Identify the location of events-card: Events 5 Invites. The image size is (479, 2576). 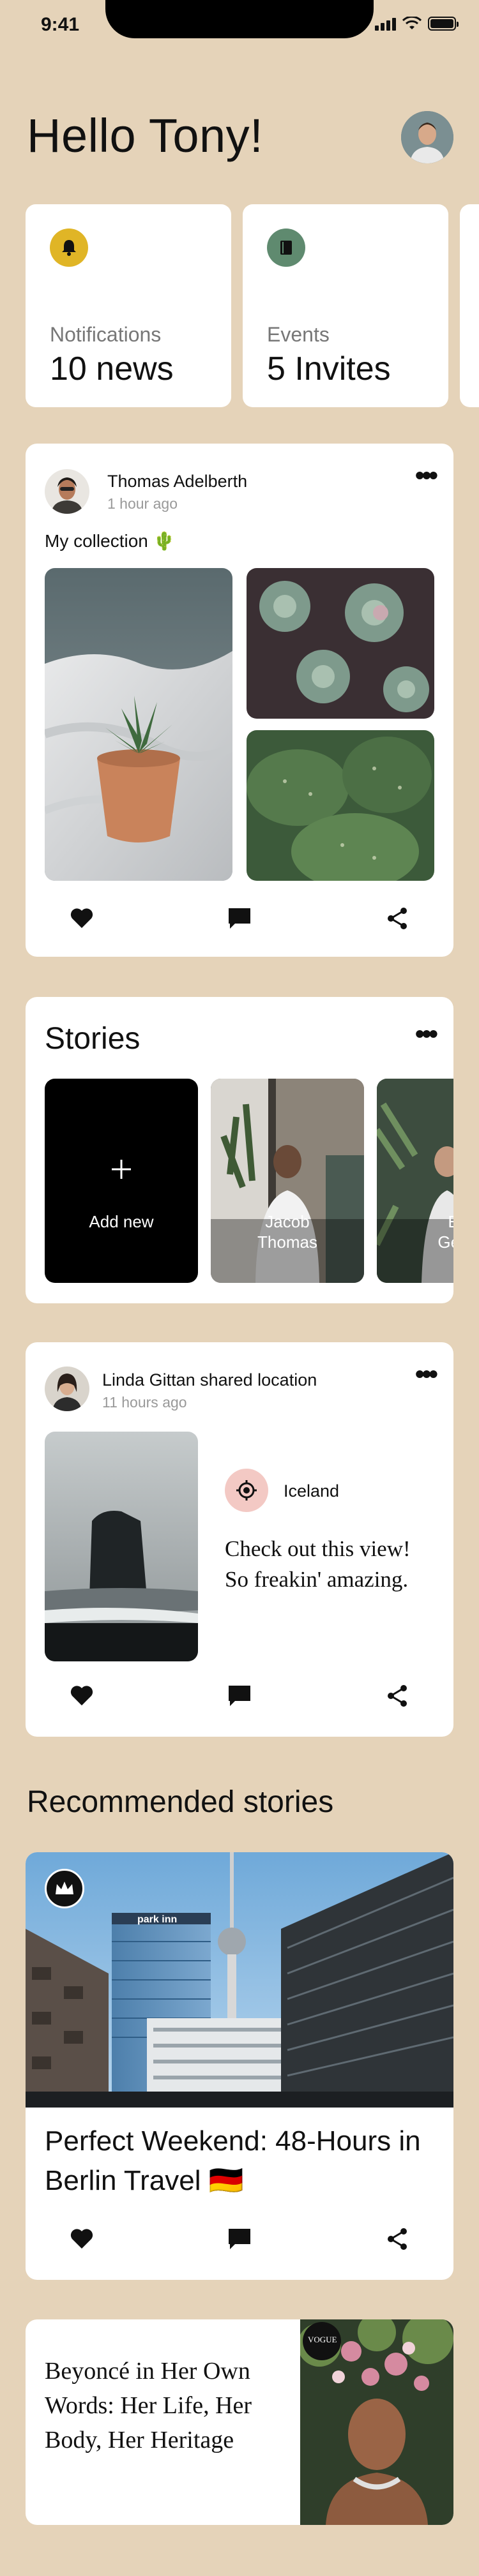
(345, 305).